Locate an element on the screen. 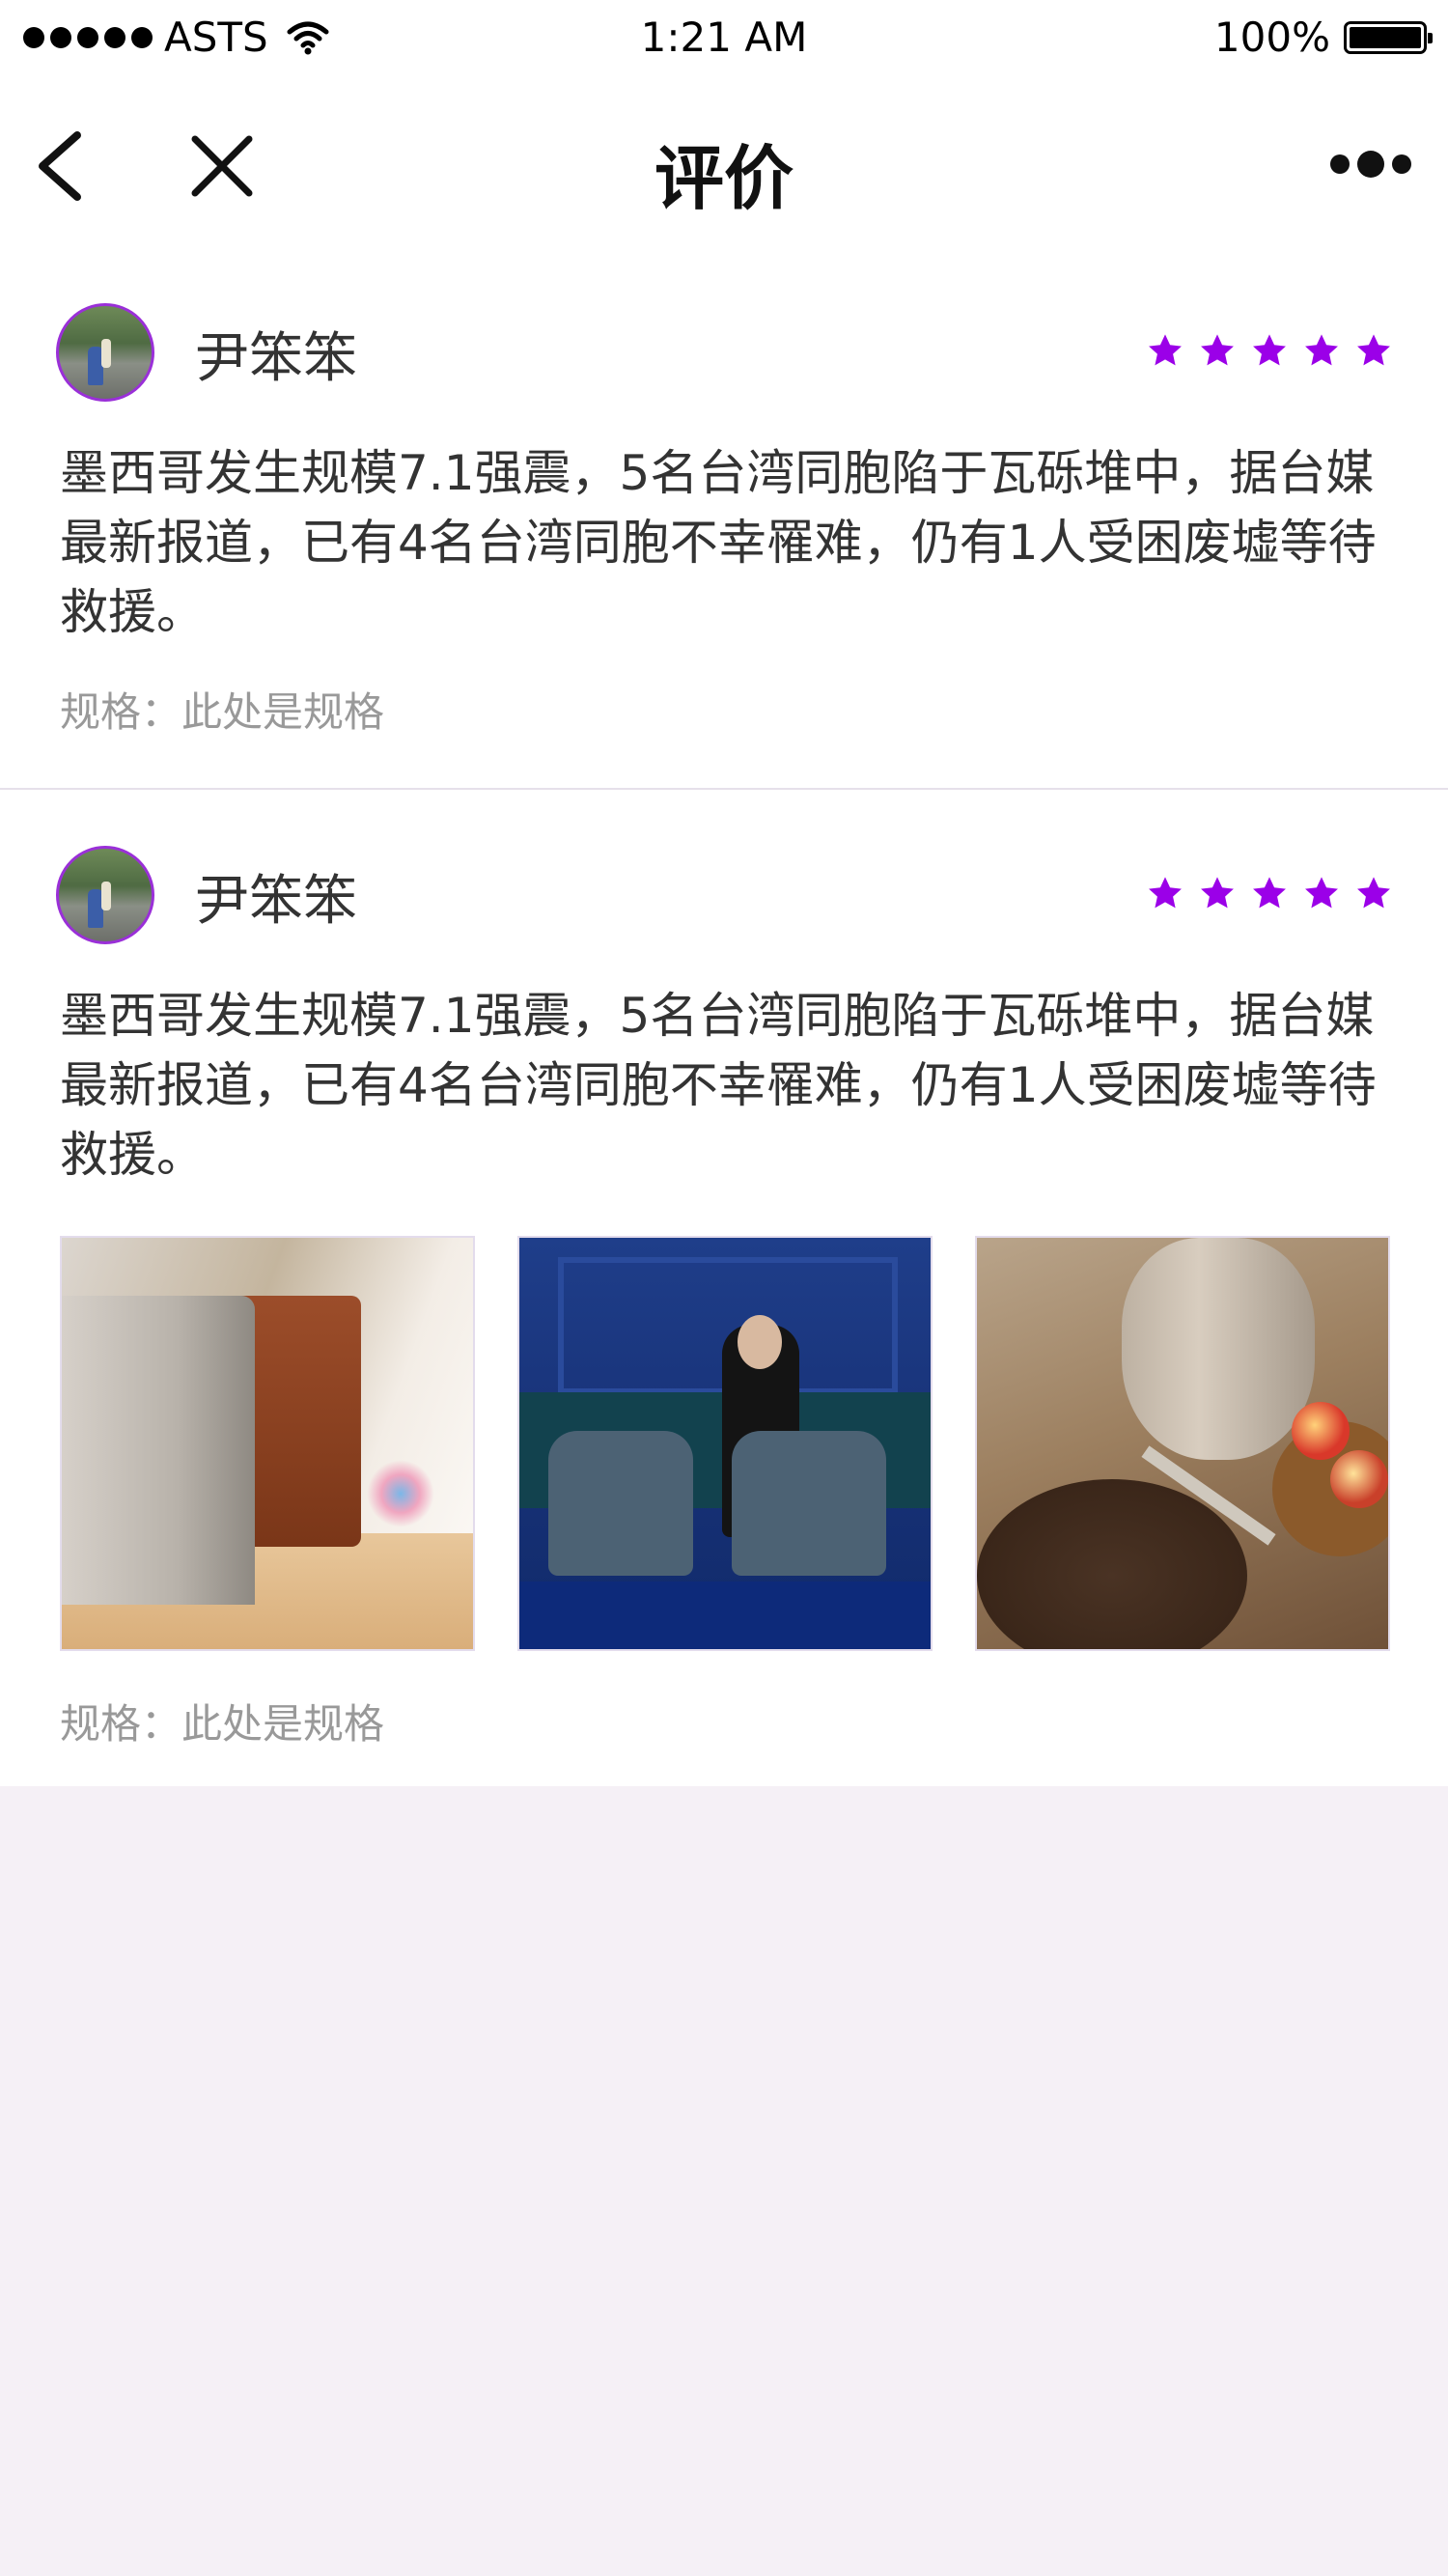 The image size is (1448, 2576). status-right: 100% is located at coordinates (1323, 37).